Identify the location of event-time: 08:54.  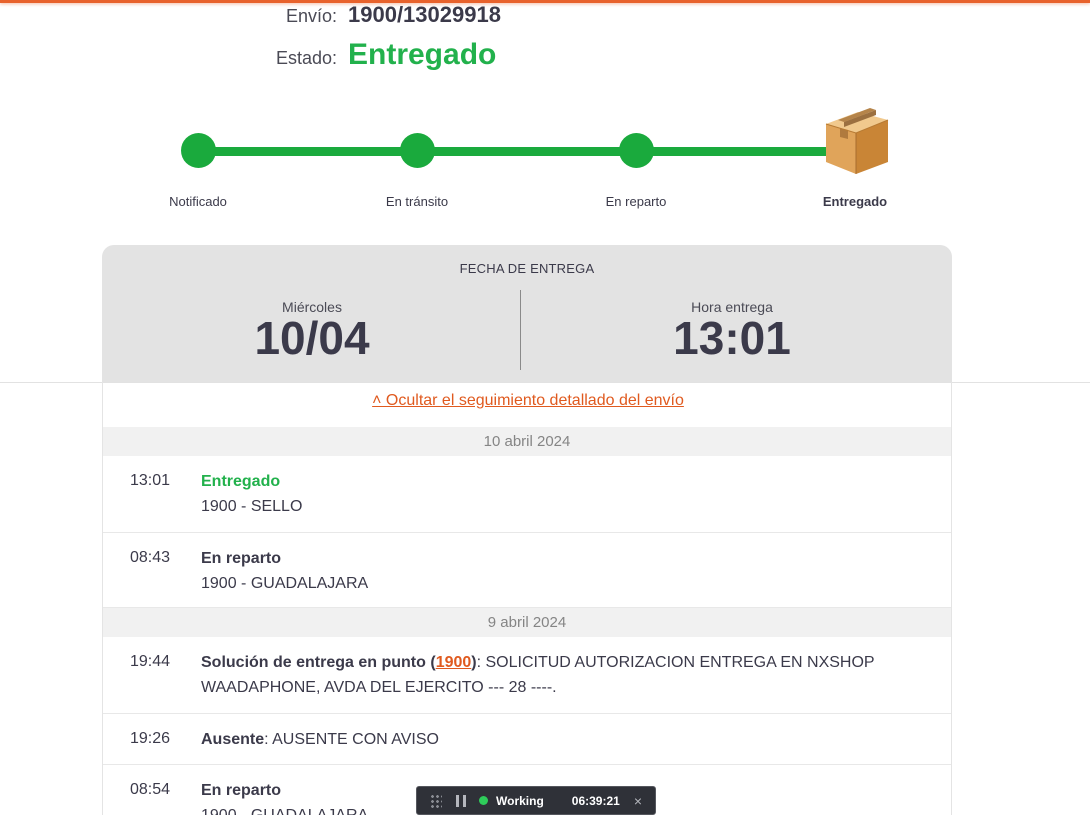
(150, 789).